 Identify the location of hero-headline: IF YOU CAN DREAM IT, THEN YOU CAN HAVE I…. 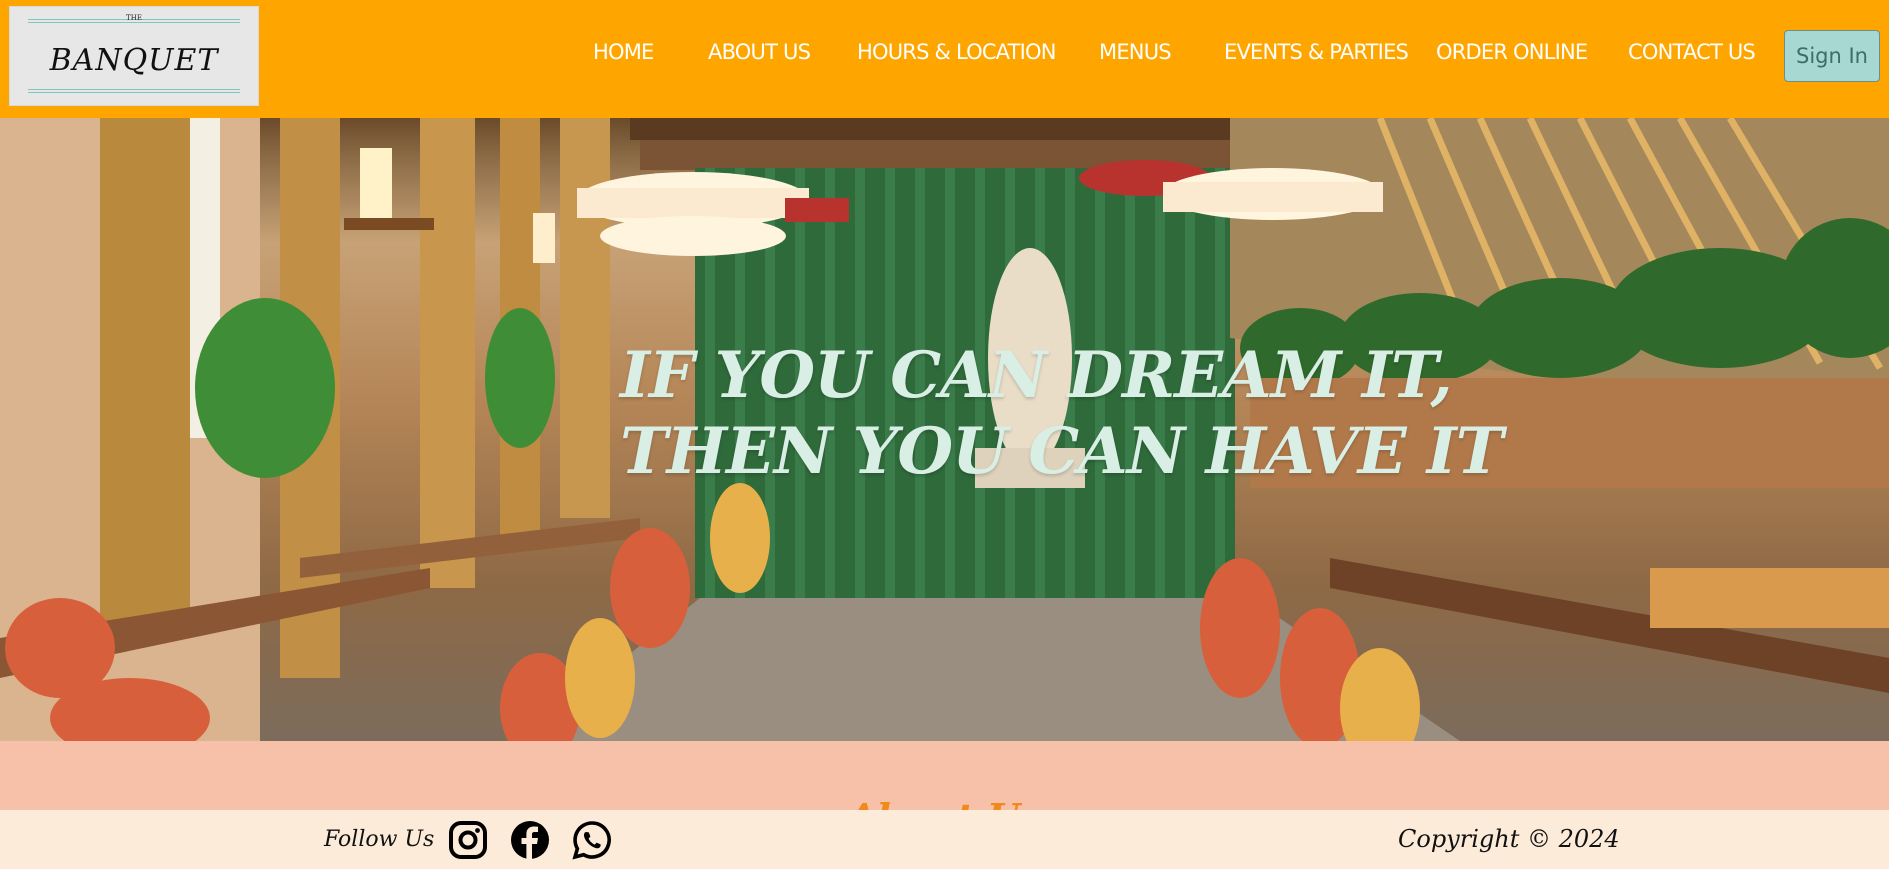
(1061, 414).